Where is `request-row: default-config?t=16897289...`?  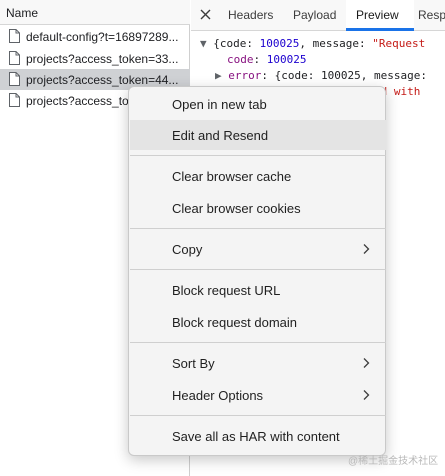 request-row: default-config?t=16897289... is located at coordinates (95, 36).